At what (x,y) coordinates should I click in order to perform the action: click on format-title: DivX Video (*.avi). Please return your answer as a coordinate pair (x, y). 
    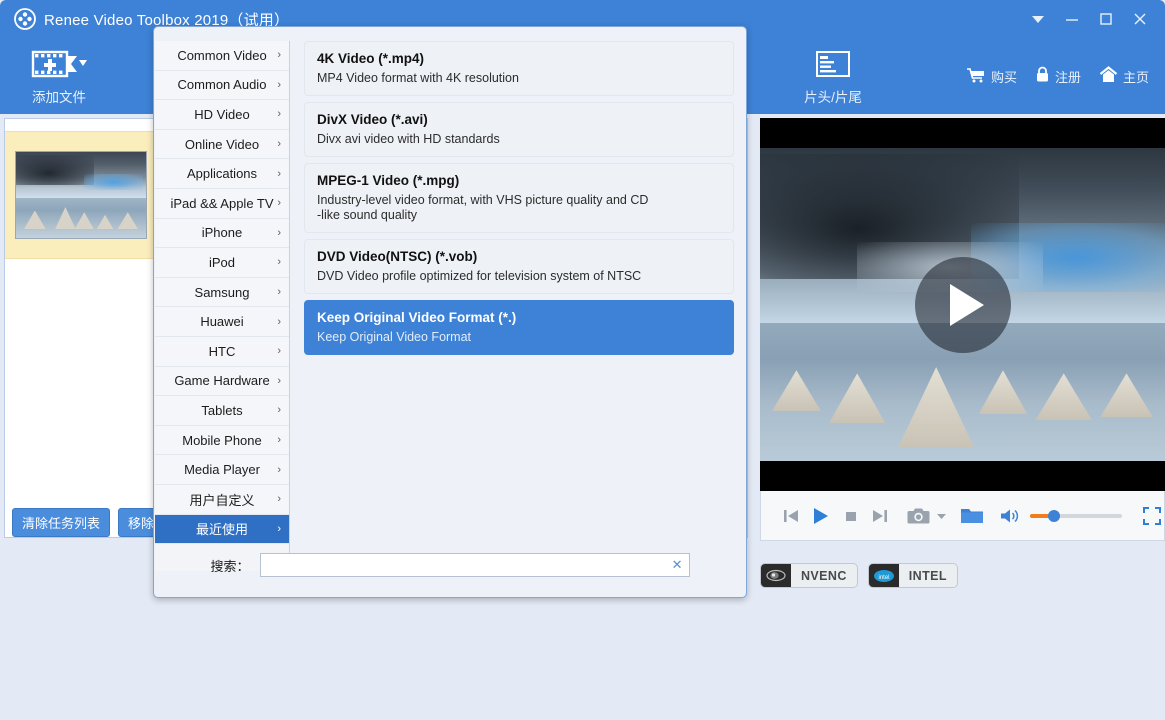
    Looking at the image, I should click on (372, 119).